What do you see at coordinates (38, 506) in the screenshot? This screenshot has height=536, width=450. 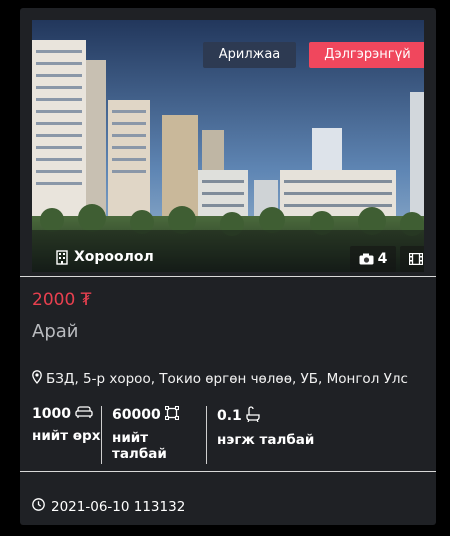 I see `clock-icon` at bounding box center [38, 506].